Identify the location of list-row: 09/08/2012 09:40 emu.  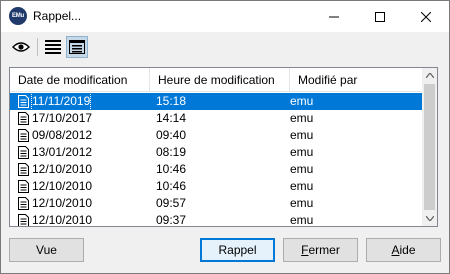
(216, 135).